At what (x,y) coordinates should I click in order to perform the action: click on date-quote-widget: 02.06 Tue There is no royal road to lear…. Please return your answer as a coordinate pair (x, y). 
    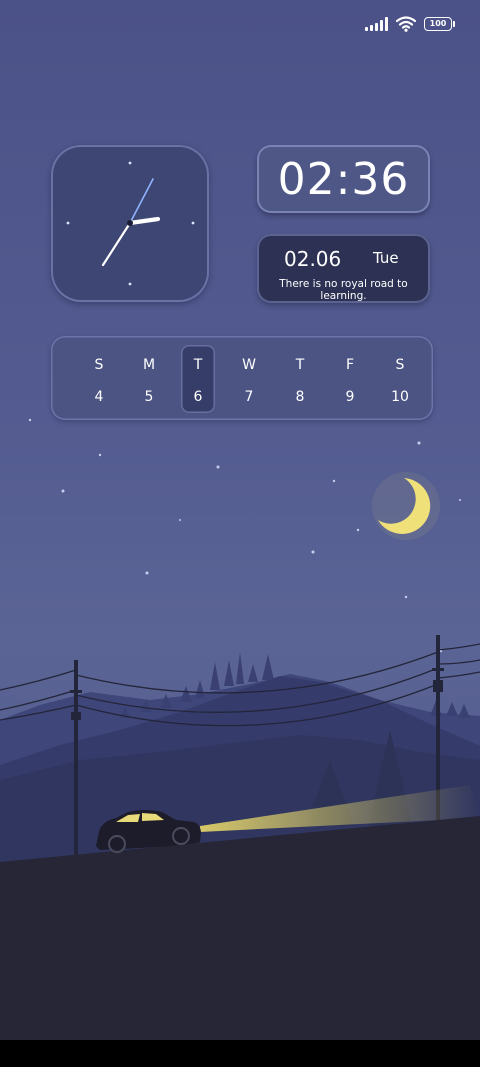
    Looking at the image, I should click on (343, 268).